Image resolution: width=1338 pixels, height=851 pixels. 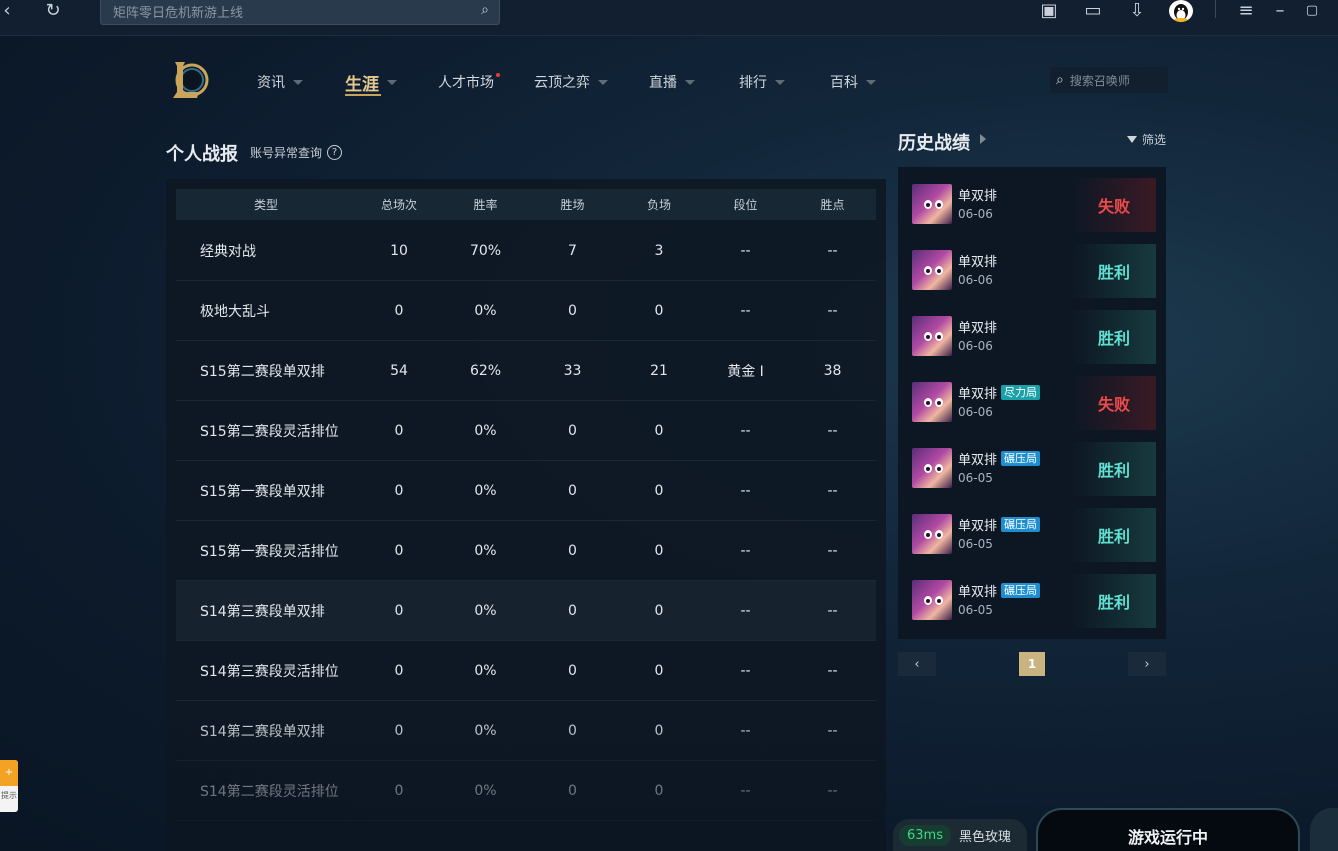 I want to click on page-number-button: 1, so click(x=1032, y=664).